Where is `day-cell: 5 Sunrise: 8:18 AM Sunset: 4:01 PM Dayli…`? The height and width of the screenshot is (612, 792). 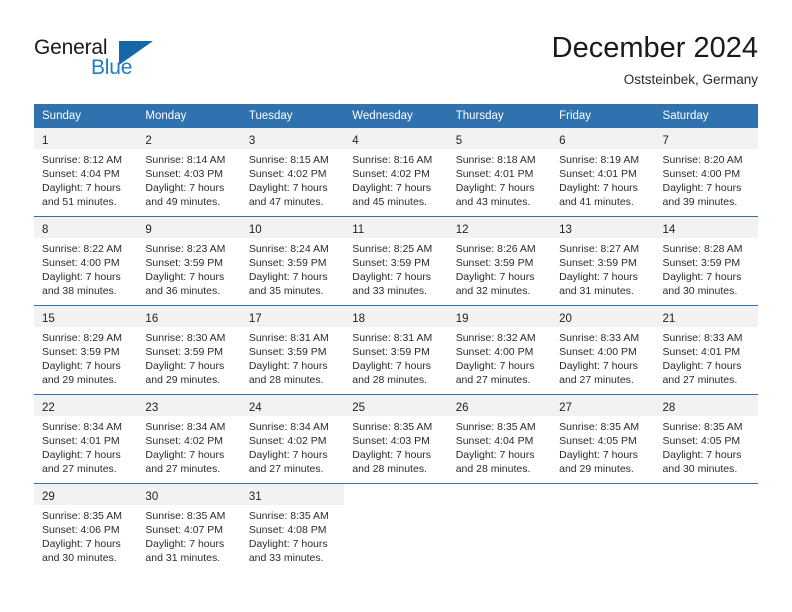 day-cell: 5 Sunrise: 8:18 AM Sunset: 4:01 PM Dayli… is located at coordinates (499, 172).